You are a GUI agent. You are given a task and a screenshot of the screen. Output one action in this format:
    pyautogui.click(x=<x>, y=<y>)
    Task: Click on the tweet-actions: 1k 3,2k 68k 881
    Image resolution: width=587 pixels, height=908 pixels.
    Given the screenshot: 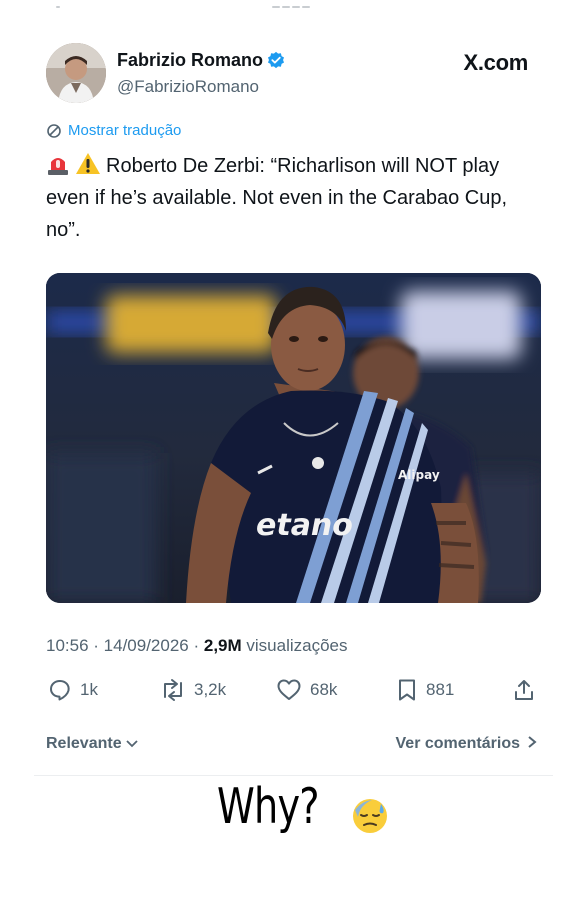 What is the action you would take?
    pyautogui.click(x=293, y=692)
    